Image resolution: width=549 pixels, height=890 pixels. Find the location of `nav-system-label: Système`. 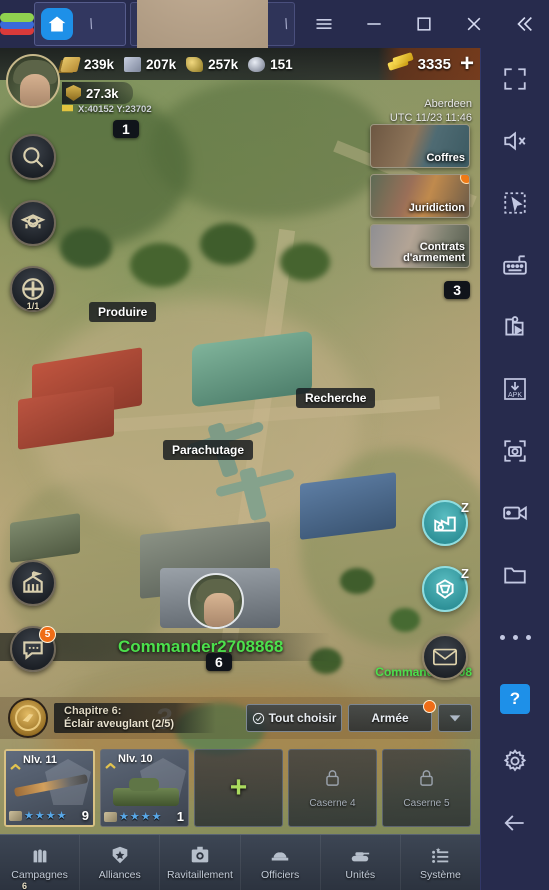

nav-system-label: Système is located at coordinates (440, 875).